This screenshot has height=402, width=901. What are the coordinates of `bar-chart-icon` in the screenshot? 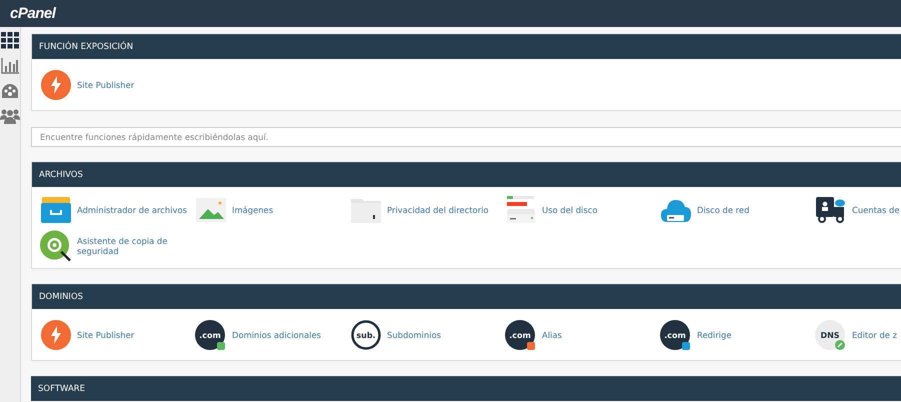 It's located at (10, 66).